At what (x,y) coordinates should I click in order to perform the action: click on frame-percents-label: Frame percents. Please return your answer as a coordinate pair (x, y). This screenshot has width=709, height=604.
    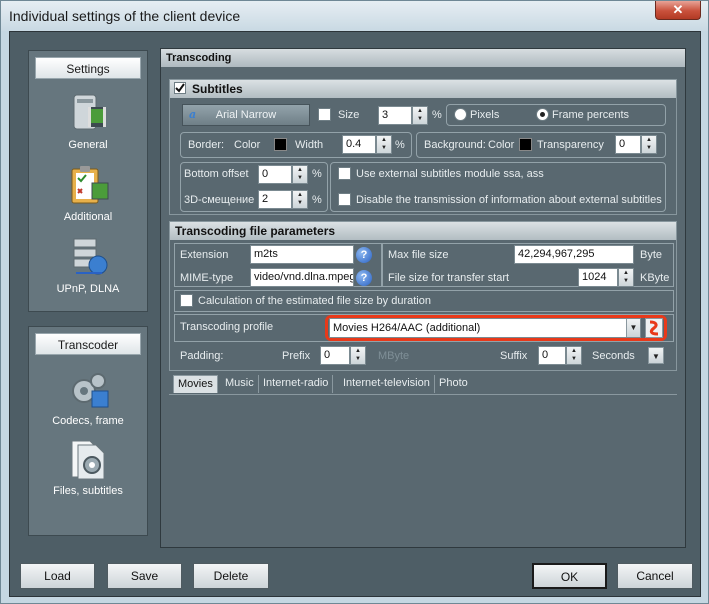
    Looking at the image, I should click on (591, 115).